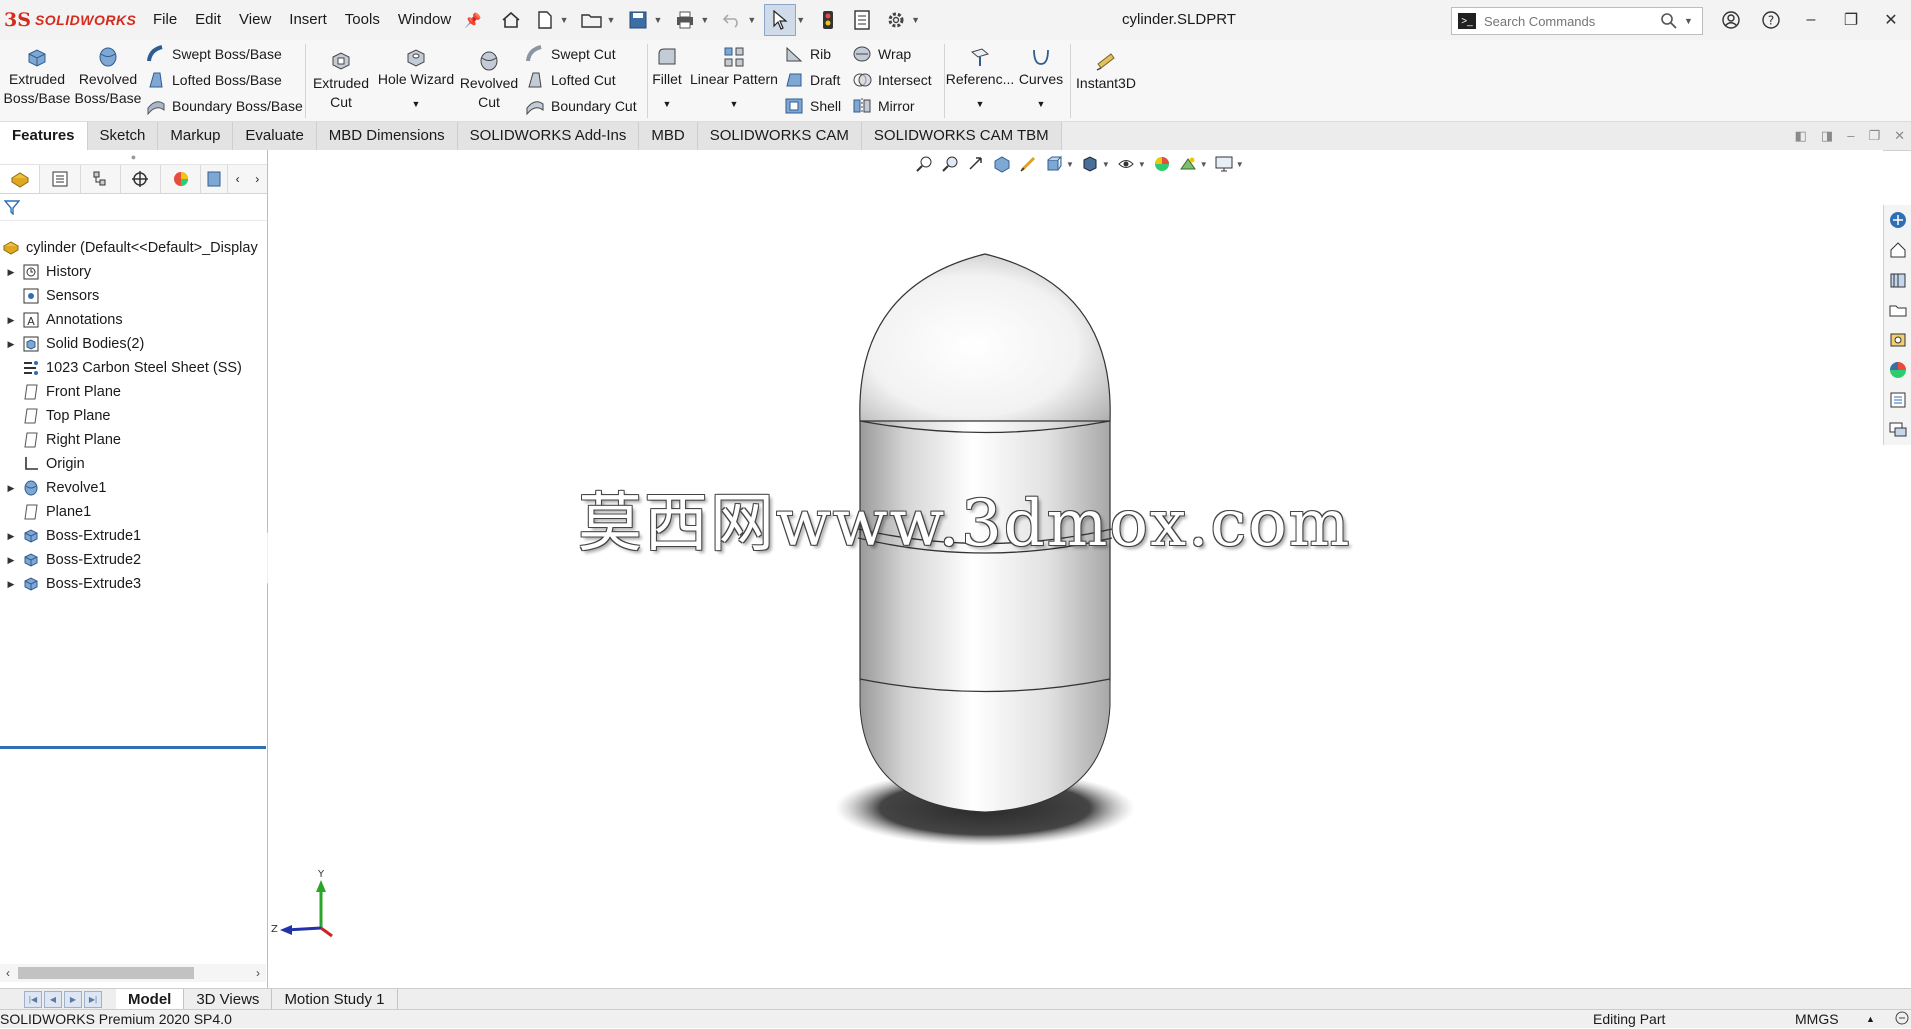 Image resolution: width=1911 pixels, height=1029 pixels. What do you see at coordinates (108, 77) in the screenshot?
I see `revolved-boss-base-button: Revolved Boss/Base` at bounding box center [108, 77].